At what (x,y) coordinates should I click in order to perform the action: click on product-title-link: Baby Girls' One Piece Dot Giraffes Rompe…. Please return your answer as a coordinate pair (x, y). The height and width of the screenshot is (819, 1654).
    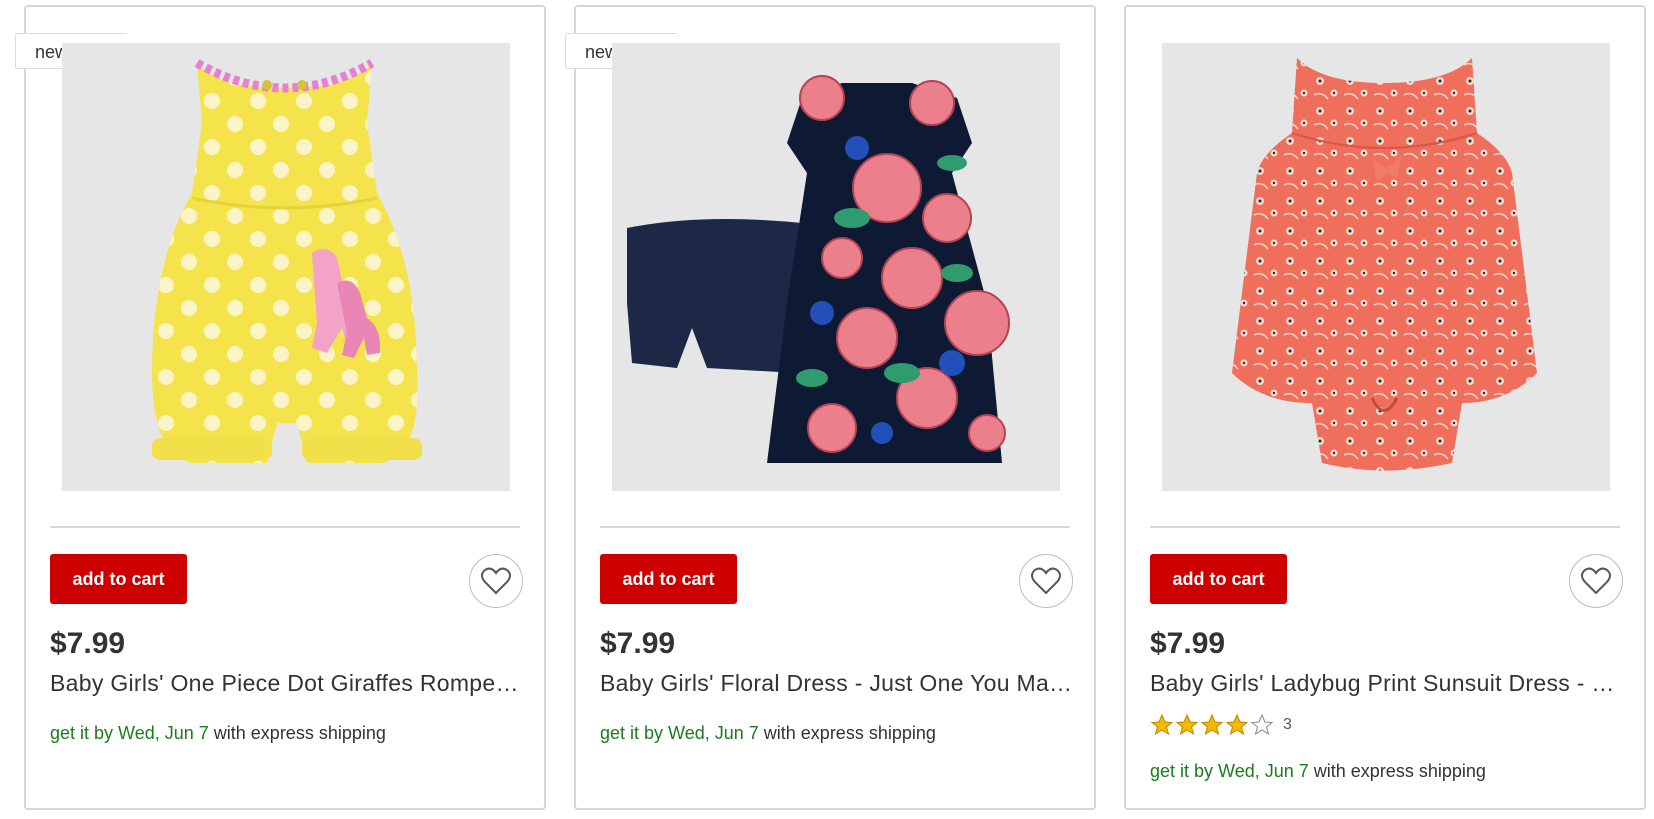
    Looking at the image, I should click on (288, 683).